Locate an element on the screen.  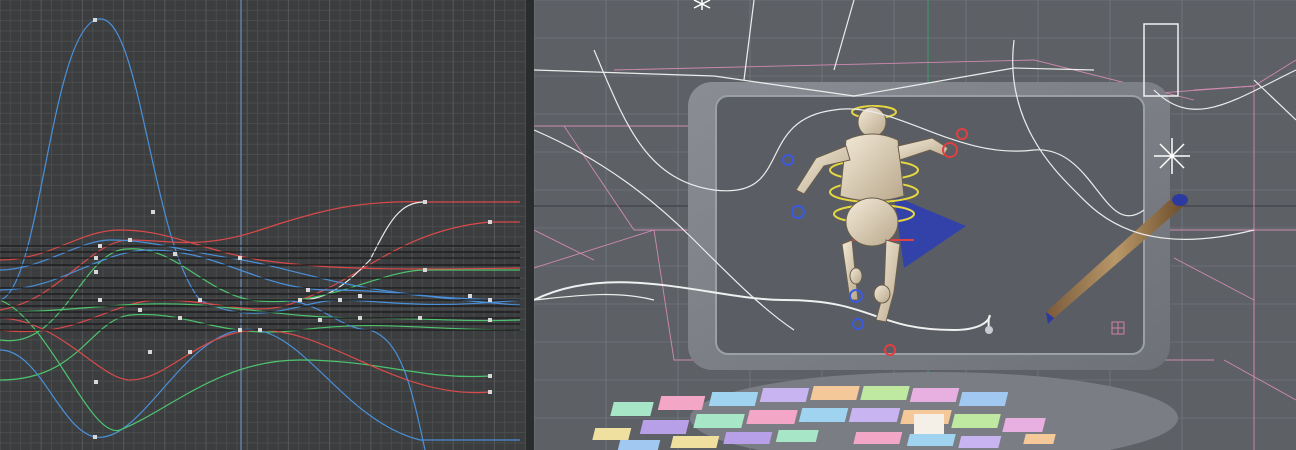
sun-light-icon is located at coordinates (702, 5).